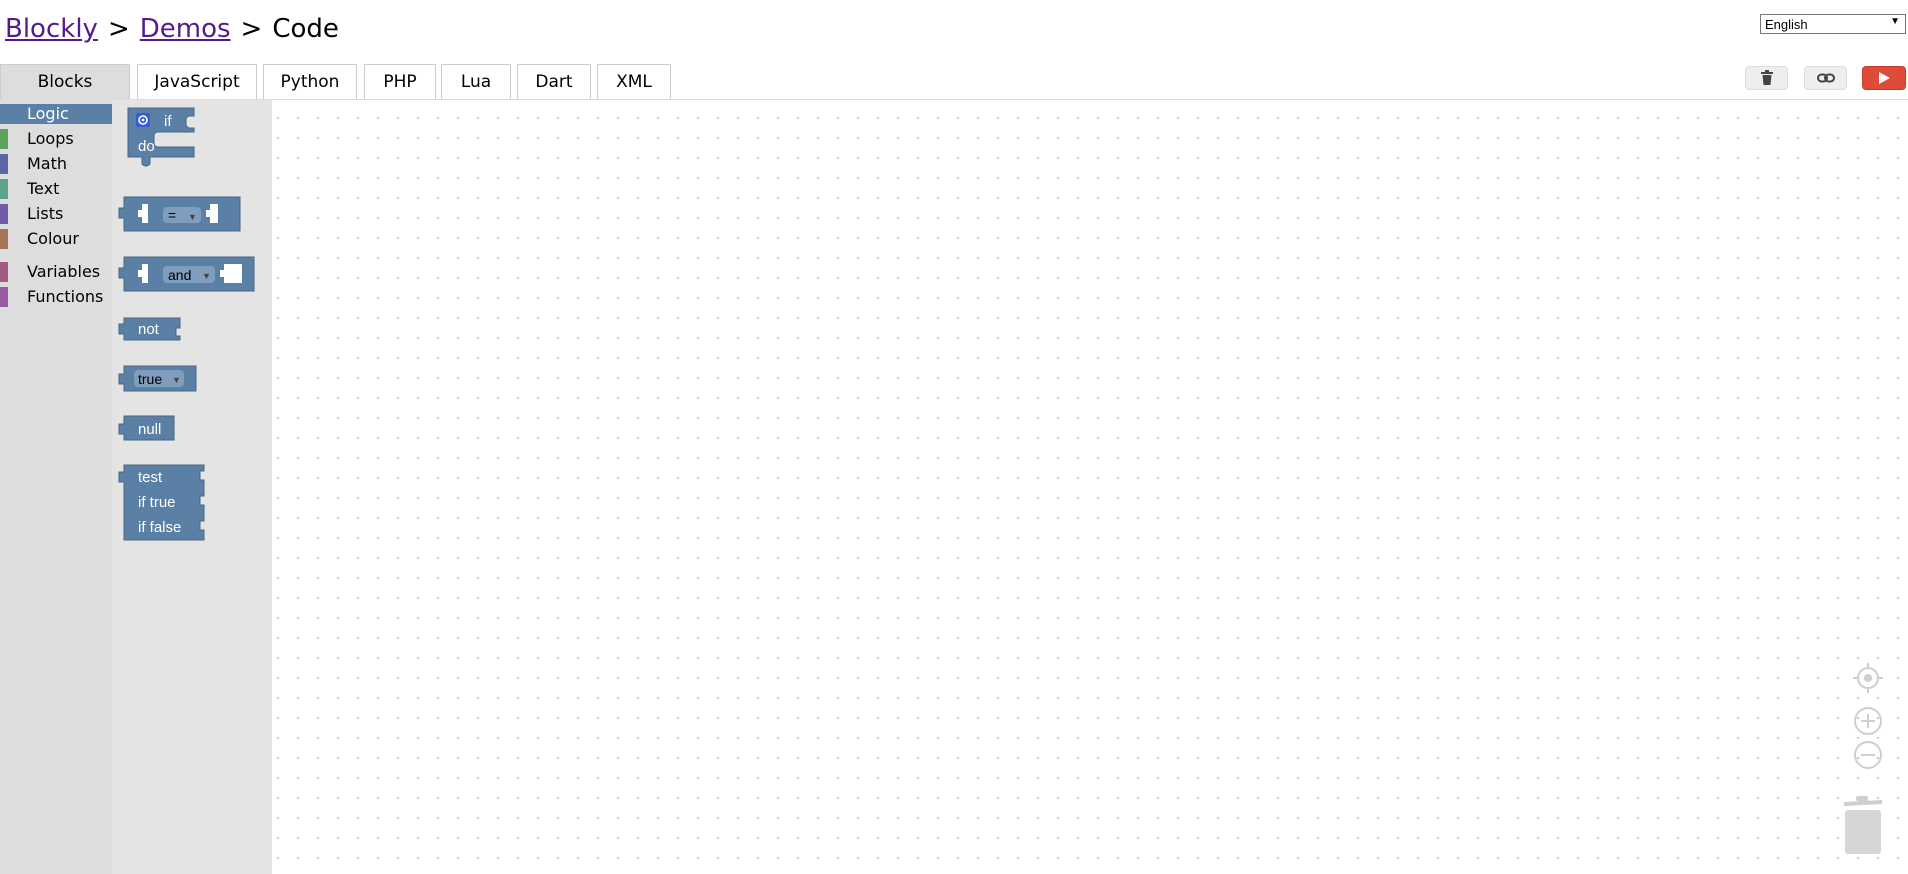  I want to click on category-functions: Functions, so click(56, 297).